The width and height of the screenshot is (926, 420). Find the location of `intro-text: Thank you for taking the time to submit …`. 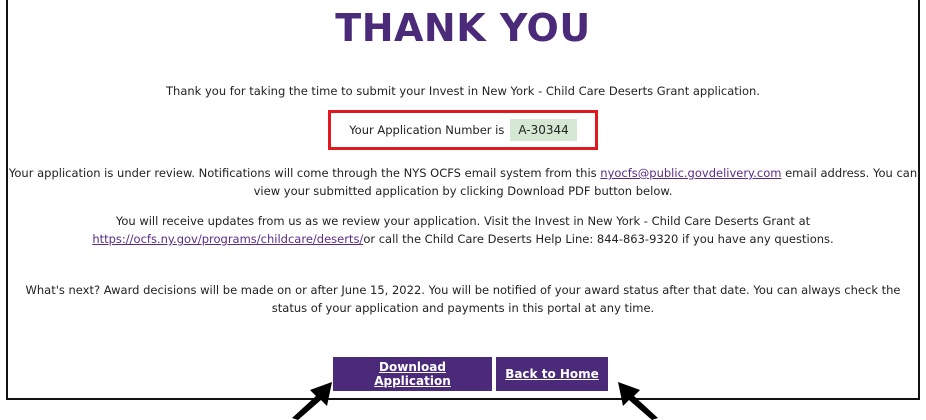

intro-text: Thank you for taking the time to submit … is located at coordinates (463, 91).